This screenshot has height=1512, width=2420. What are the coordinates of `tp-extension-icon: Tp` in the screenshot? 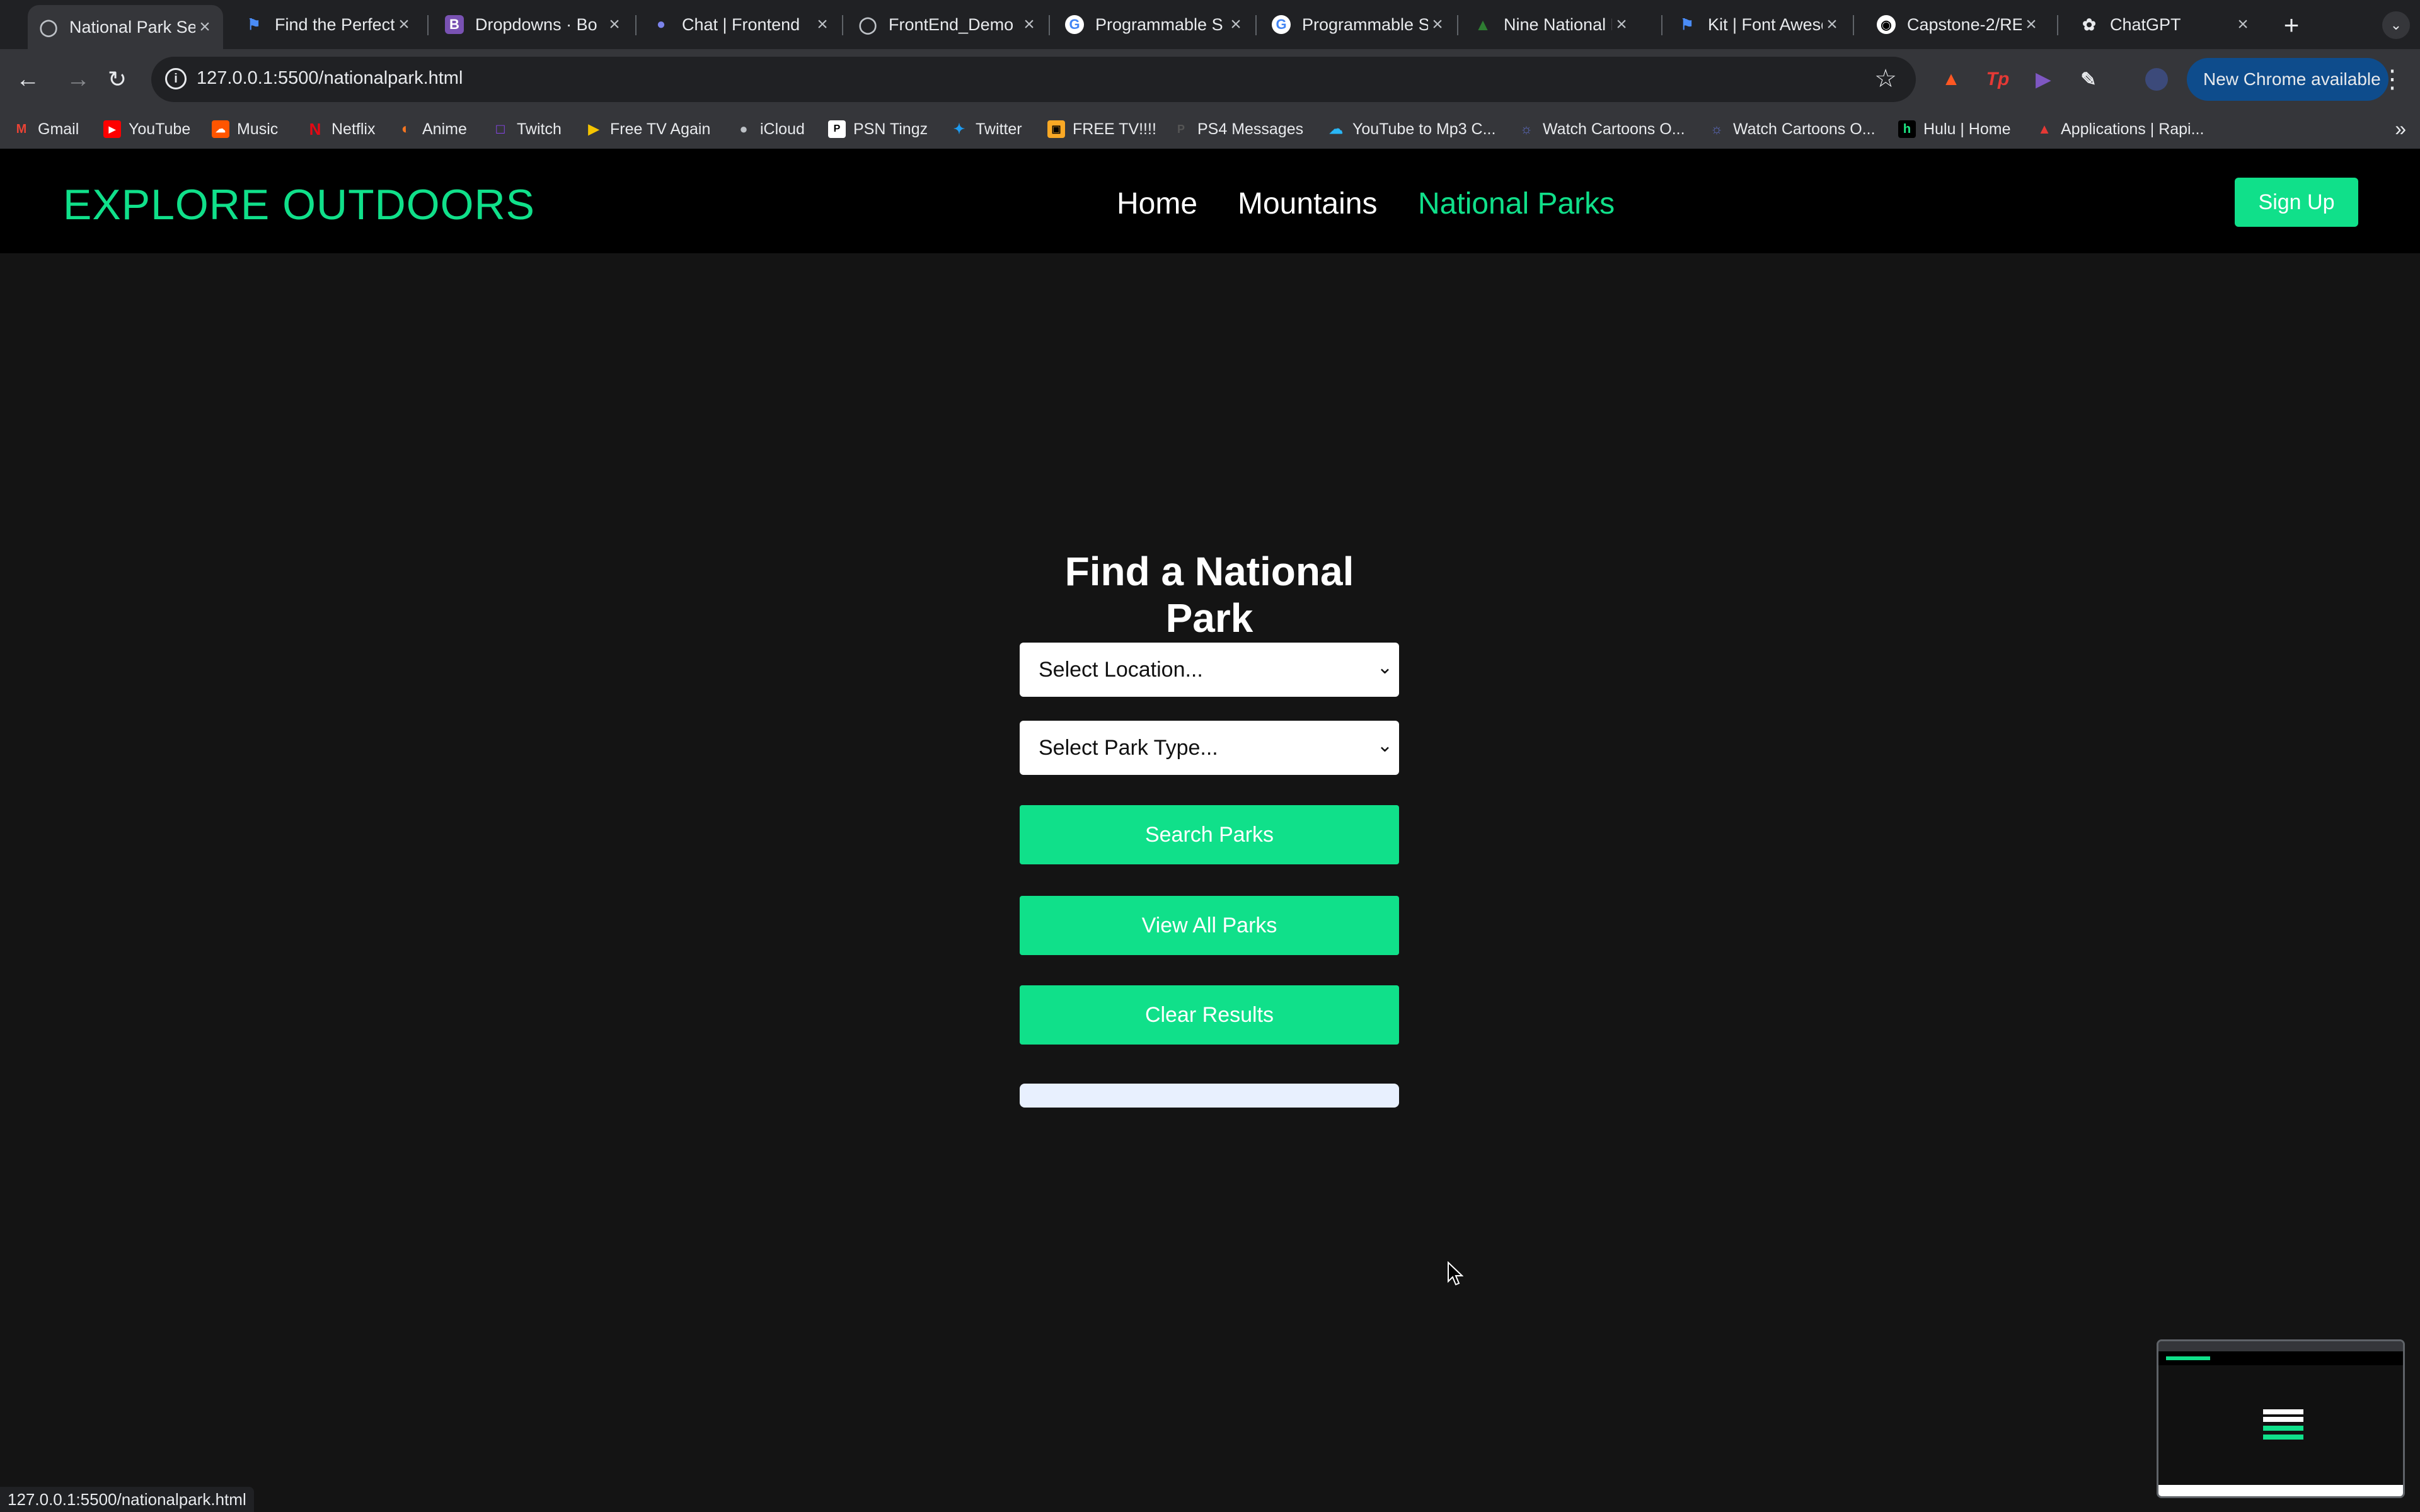 It's located at (1998, 79).